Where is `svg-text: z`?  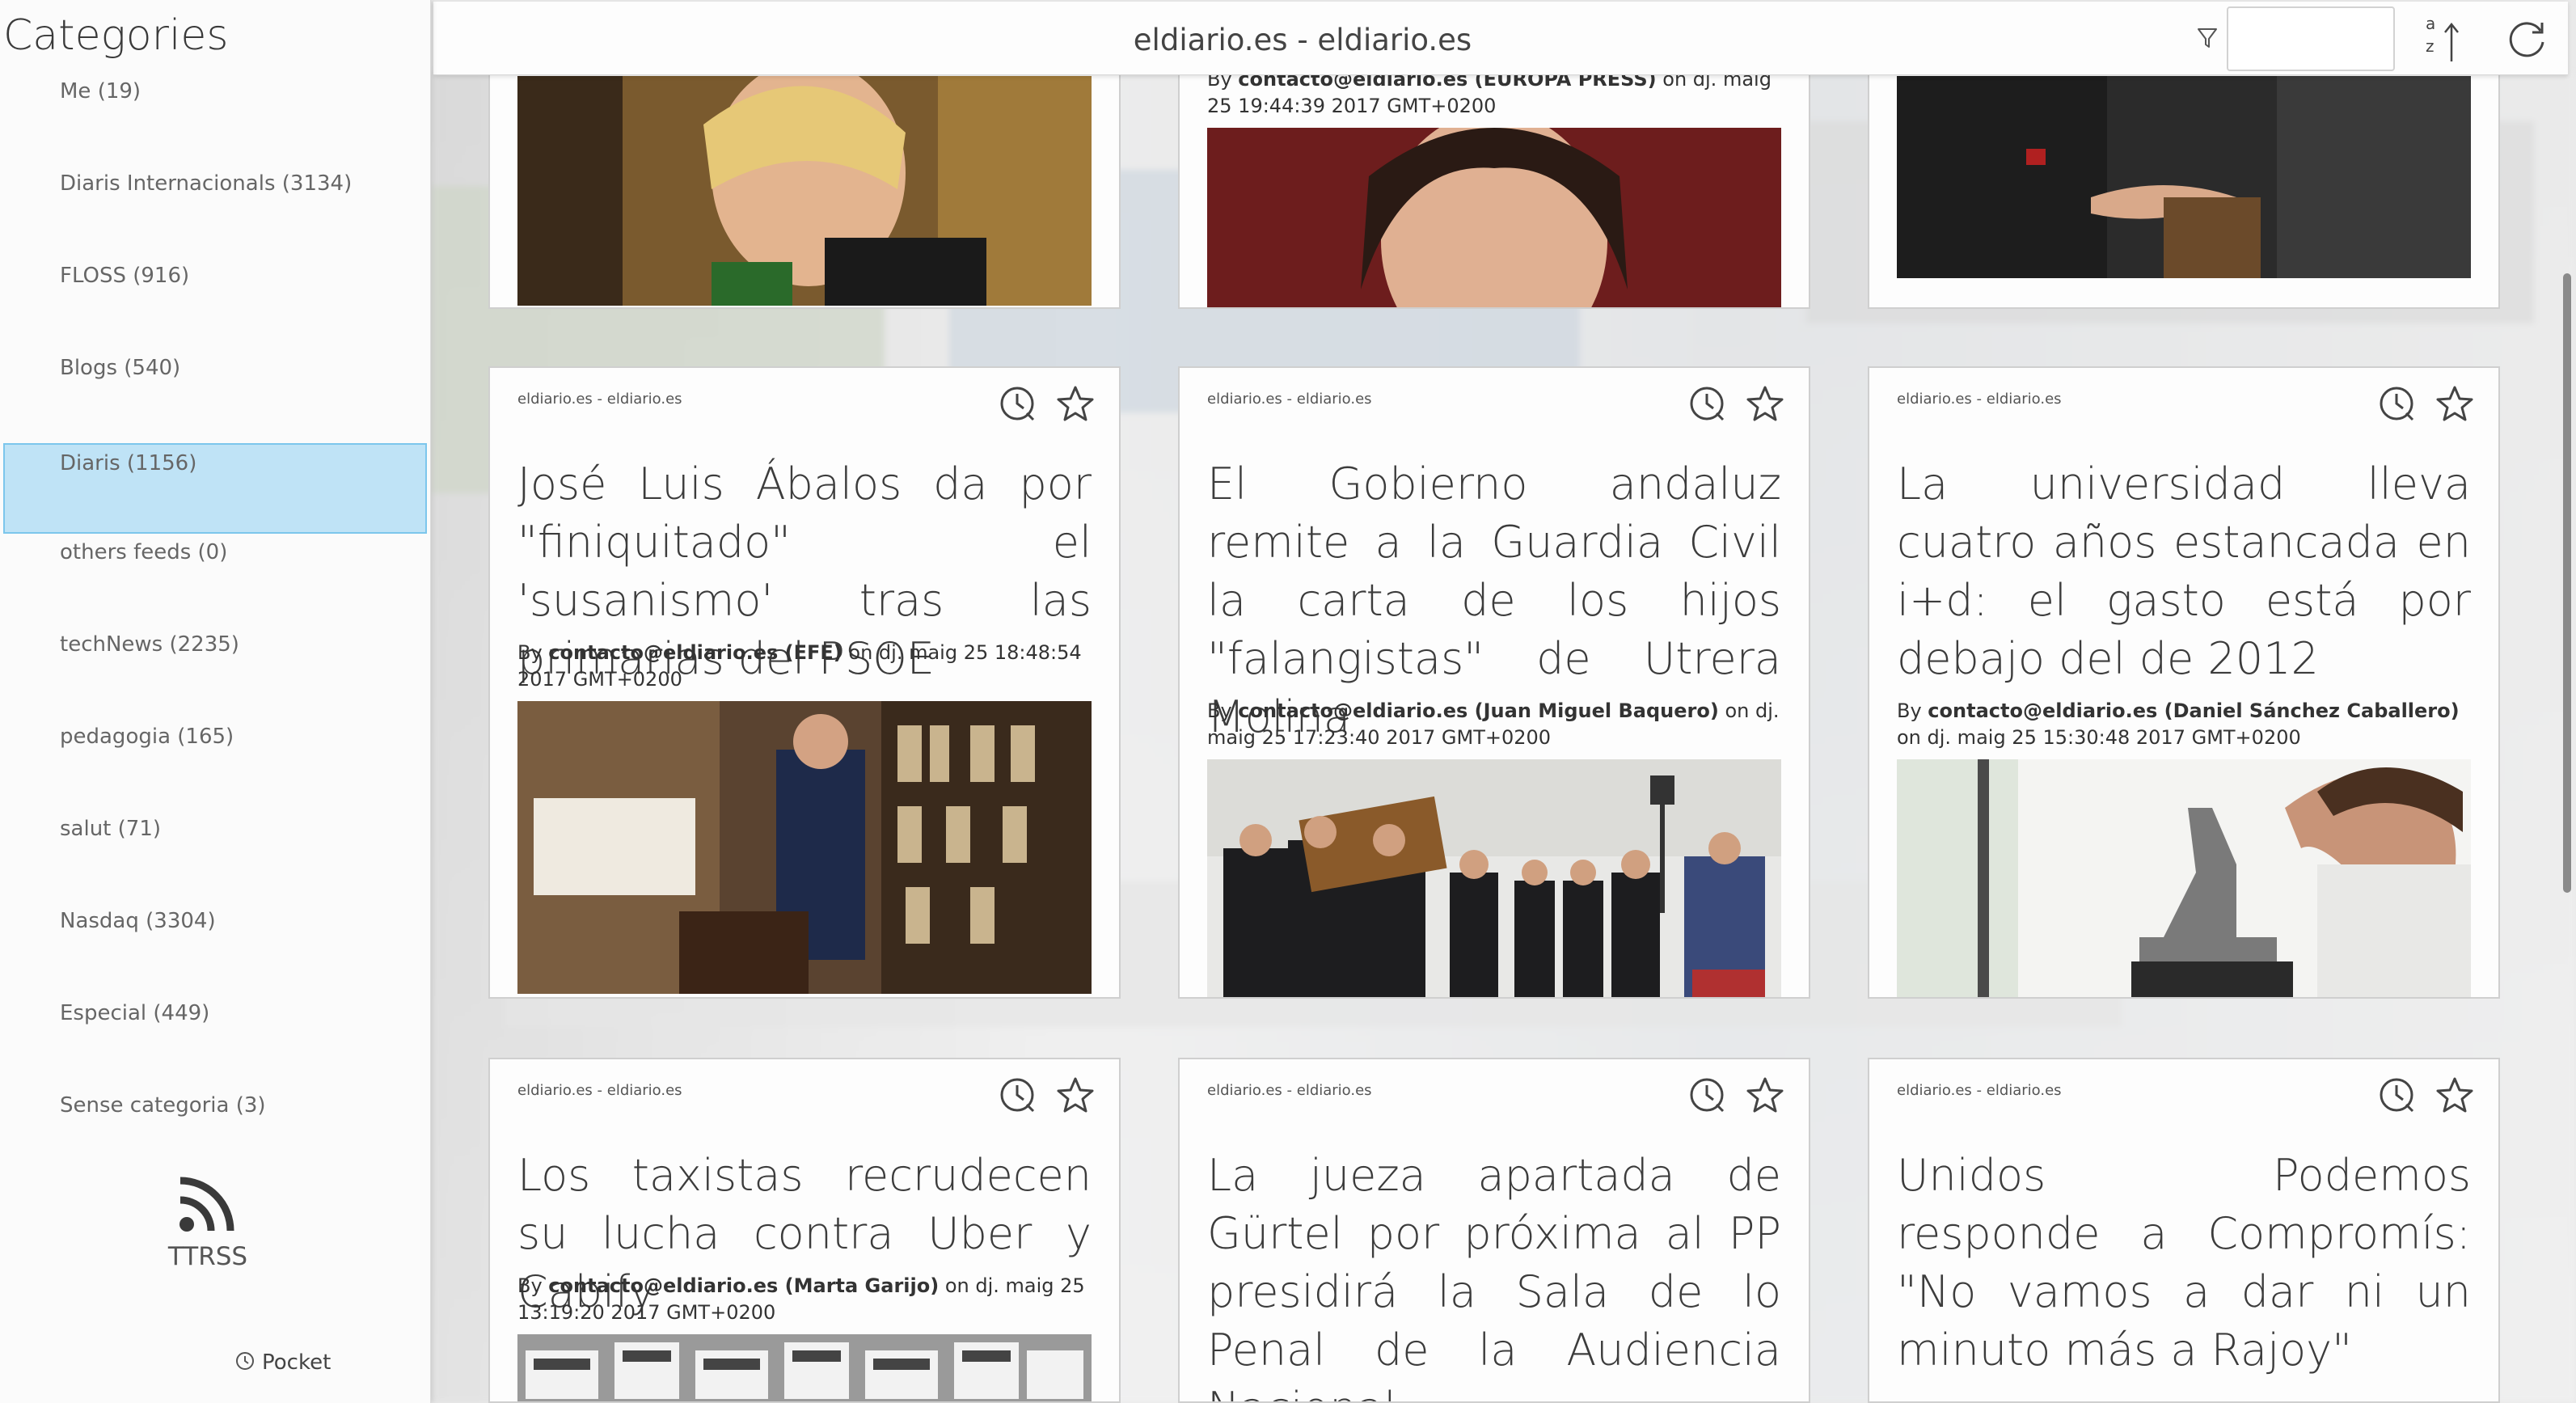
svg-text: z is located at coordinates (2430, 46).